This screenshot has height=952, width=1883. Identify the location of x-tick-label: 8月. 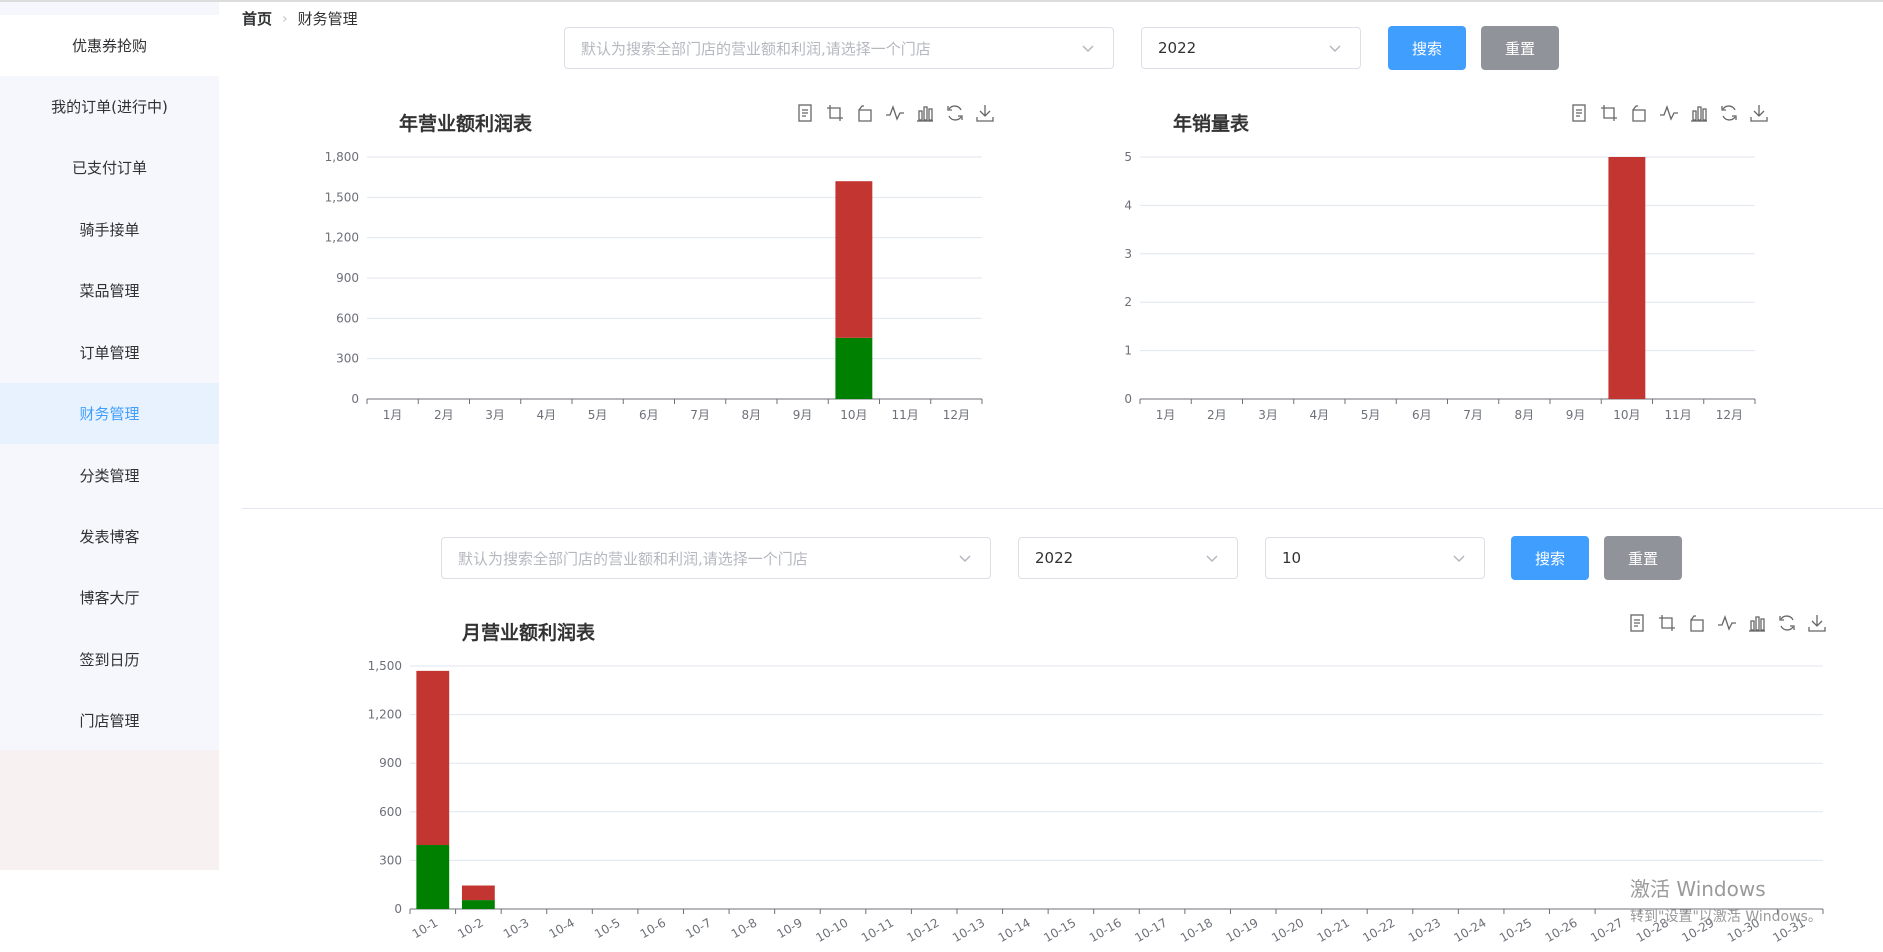
(752, 415).